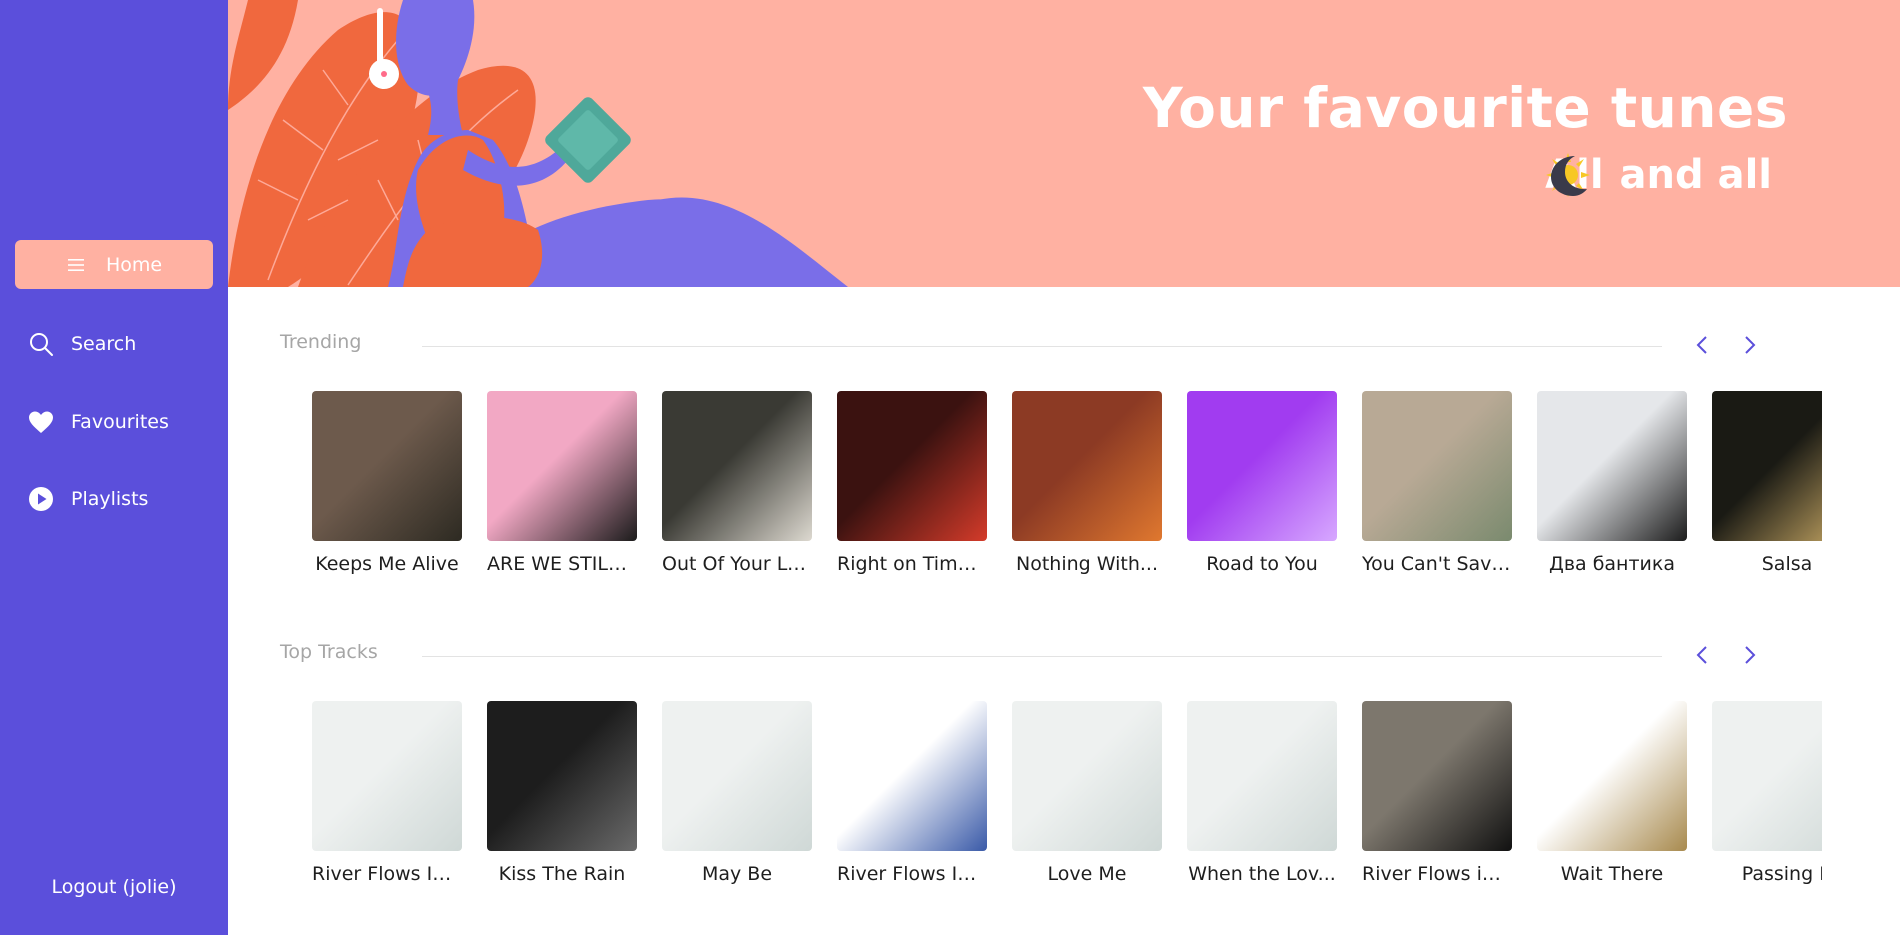  I want to click on sidebar-item-playlists: Playlists, so click(114, 498).